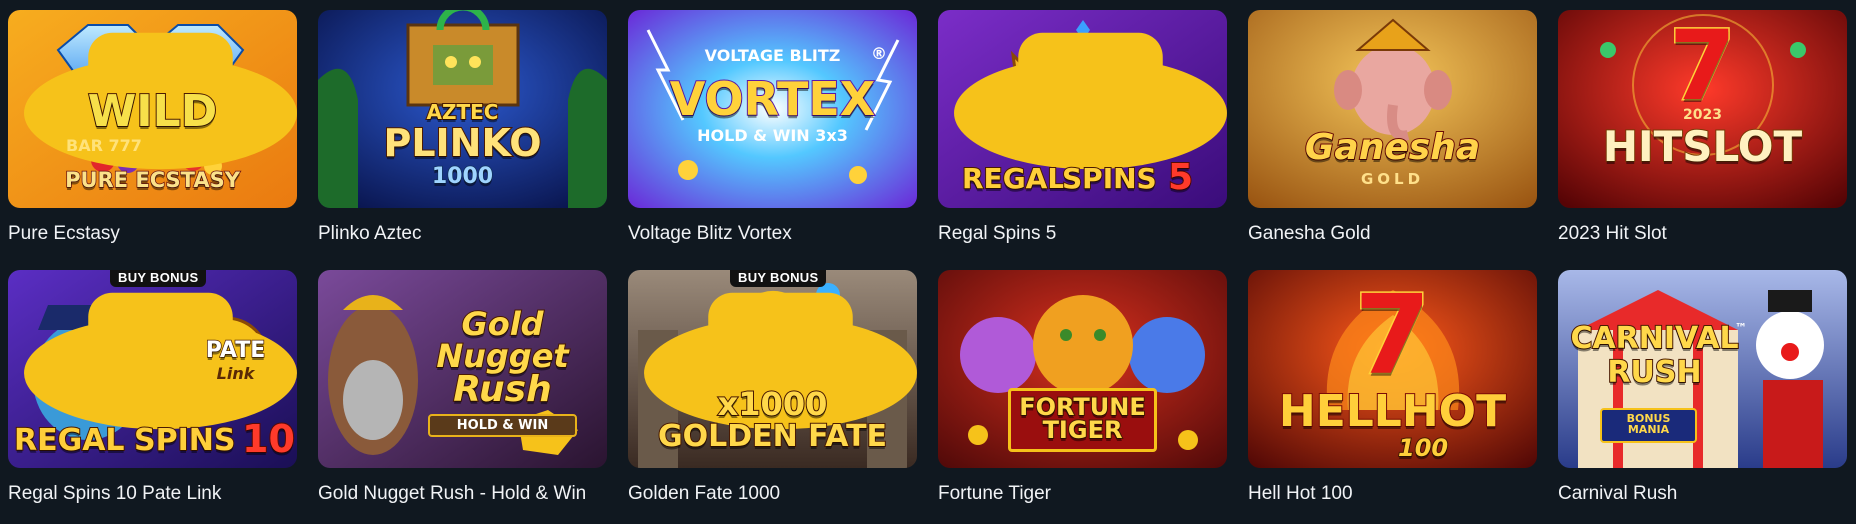 This screenshot has width=1856, height=524. I want to click on logo-line: HELLHOT, so click(1392, 411).